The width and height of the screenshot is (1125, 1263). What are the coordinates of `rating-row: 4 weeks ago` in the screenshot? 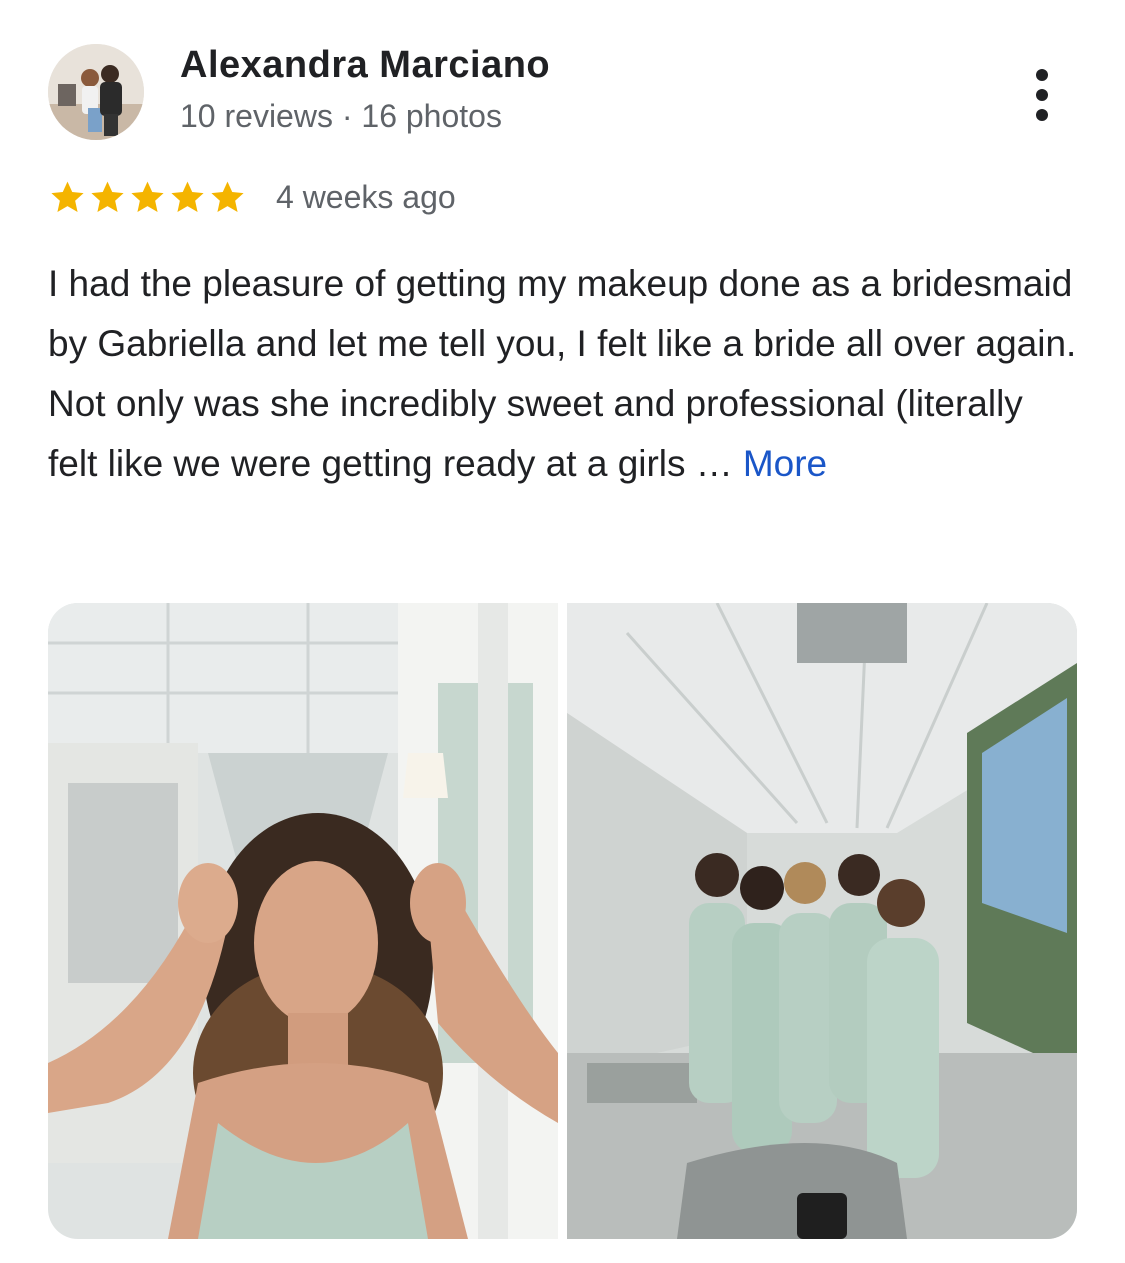 It's located at (252, 197).